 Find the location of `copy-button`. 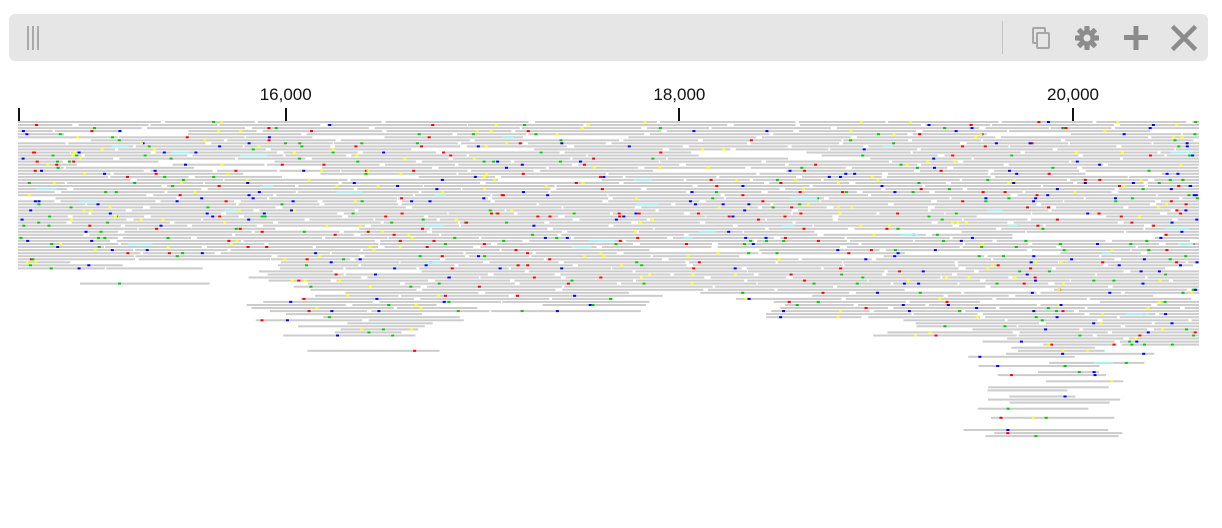

copy-button is located at coordinates (1040, 38).